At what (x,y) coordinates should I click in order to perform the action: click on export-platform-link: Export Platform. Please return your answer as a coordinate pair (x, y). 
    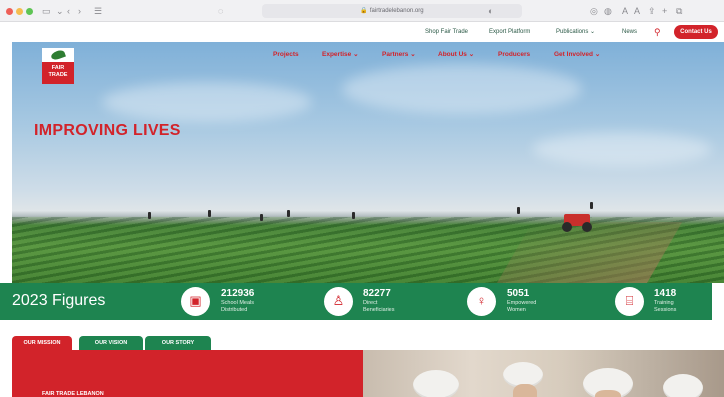
    Looking at the image, I should click on (509, 32).